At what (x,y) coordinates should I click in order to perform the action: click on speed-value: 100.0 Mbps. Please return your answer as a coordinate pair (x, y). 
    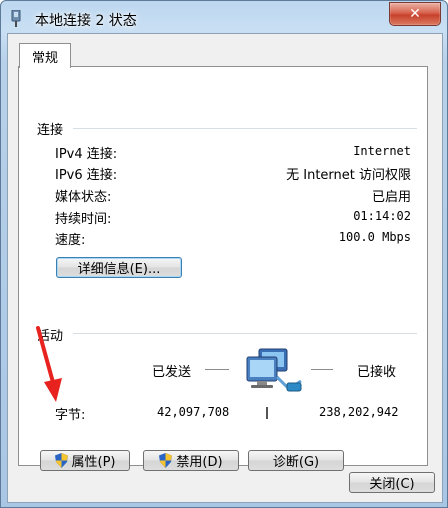
    Looking at the image, I should click on (374, 237).